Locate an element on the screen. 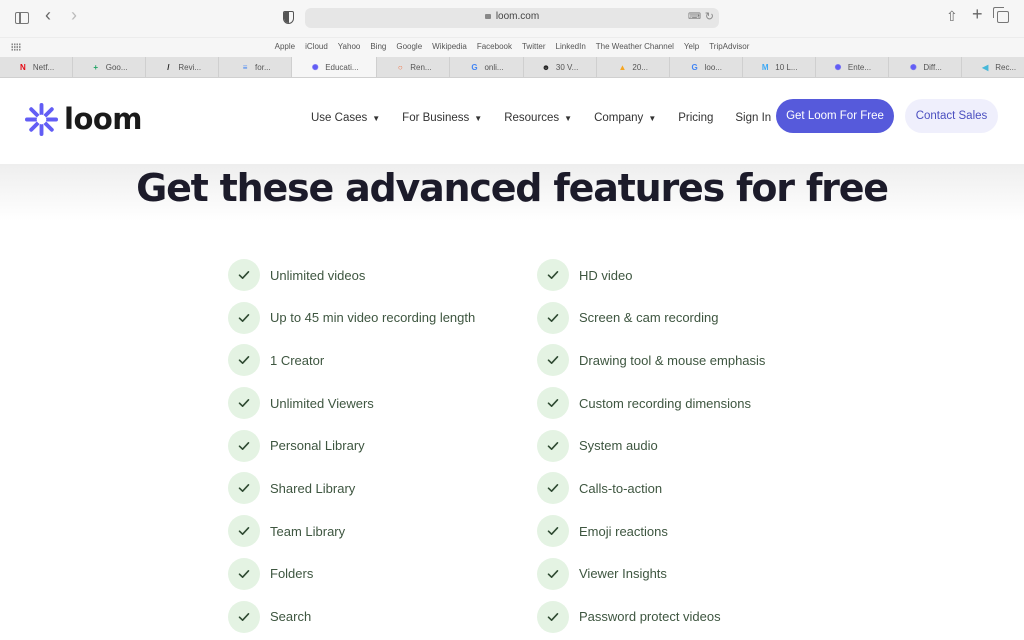 The height and width of the screenshot is (640, 1024). feature-item: HD video is located at coordinates (651, 275).